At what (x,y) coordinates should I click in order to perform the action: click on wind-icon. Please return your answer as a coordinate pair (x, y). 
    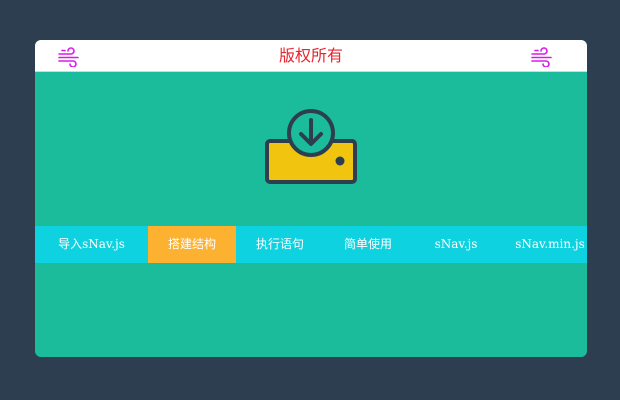
    Looking at the image, I should click on (542, 56).